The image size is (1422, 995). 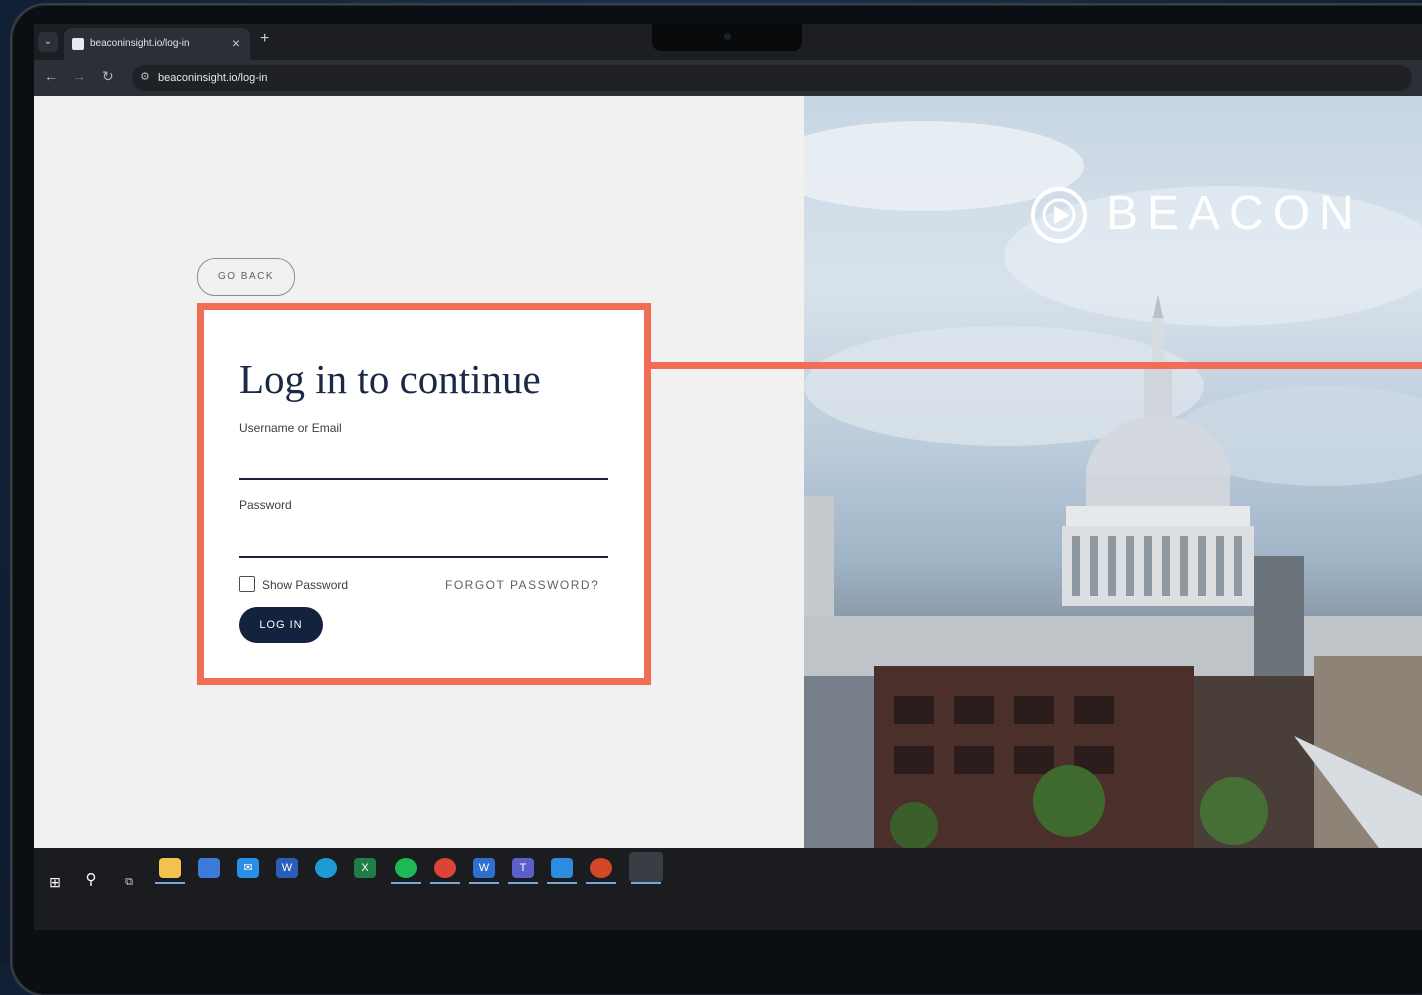 What do you see at coordinates (1234, 213) in the screenshot?
I see `brand-wordmark: BEACON` at bounding box center [1234, 213].